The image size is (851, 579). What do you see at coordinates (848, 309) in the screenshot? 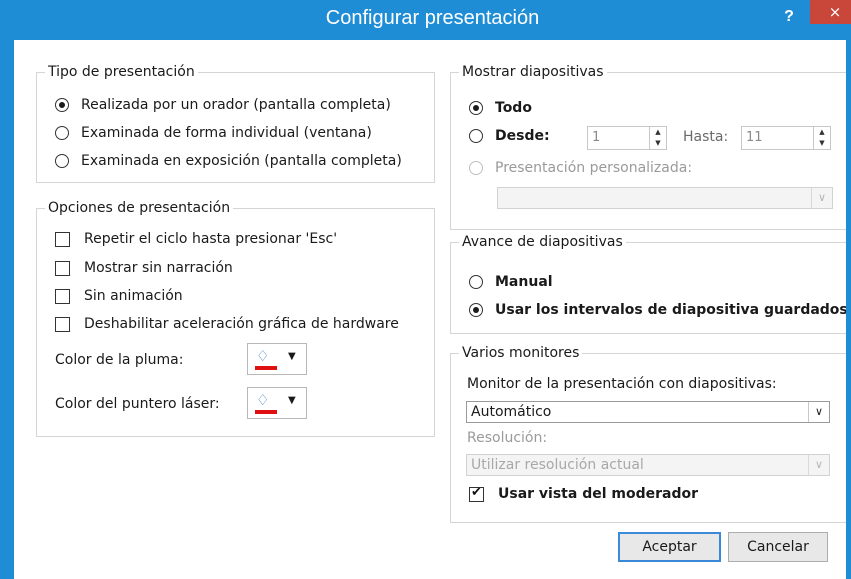
I see `window-frame-right` at bounding box center [848, 309].